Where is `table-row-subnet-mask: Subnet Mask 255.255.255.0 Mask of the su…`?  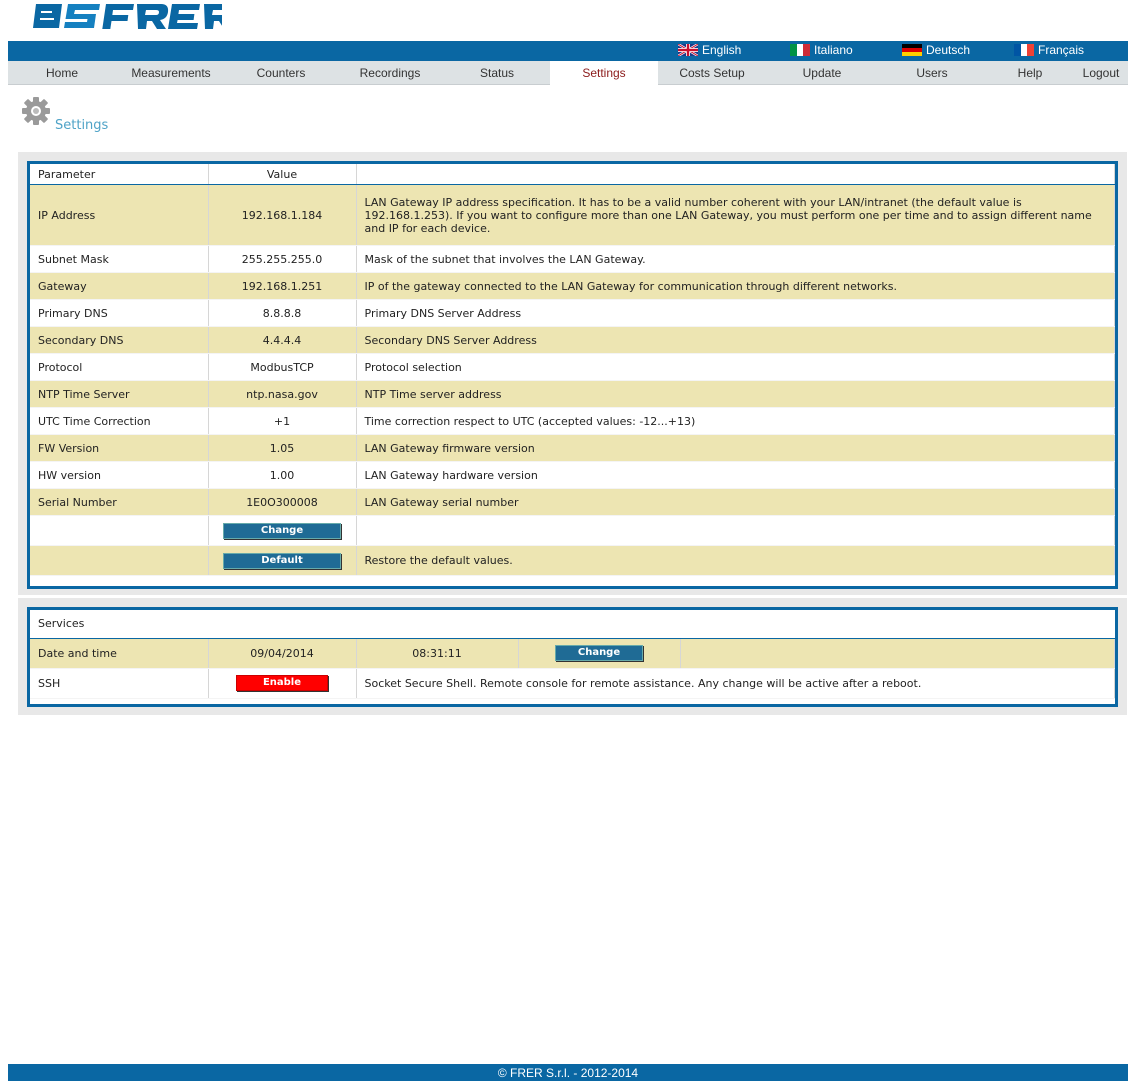 table-row-subnet-mask: Subnet Mask 255.255.255.0 Mask of the su… is located at coordinates (572, 259).